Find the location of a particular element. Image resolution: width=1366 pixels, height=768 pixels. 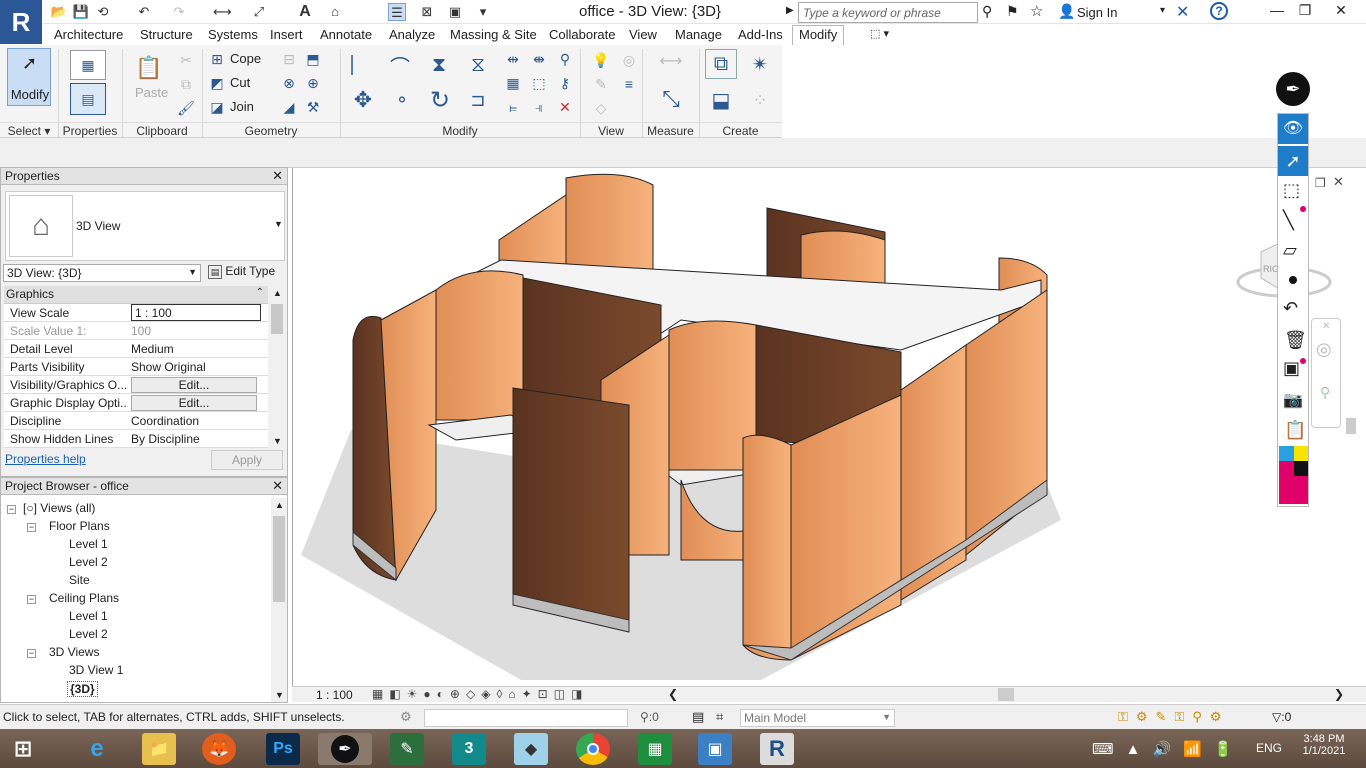

hide-element-icon: ◇ is located at coordinates (601, 108).